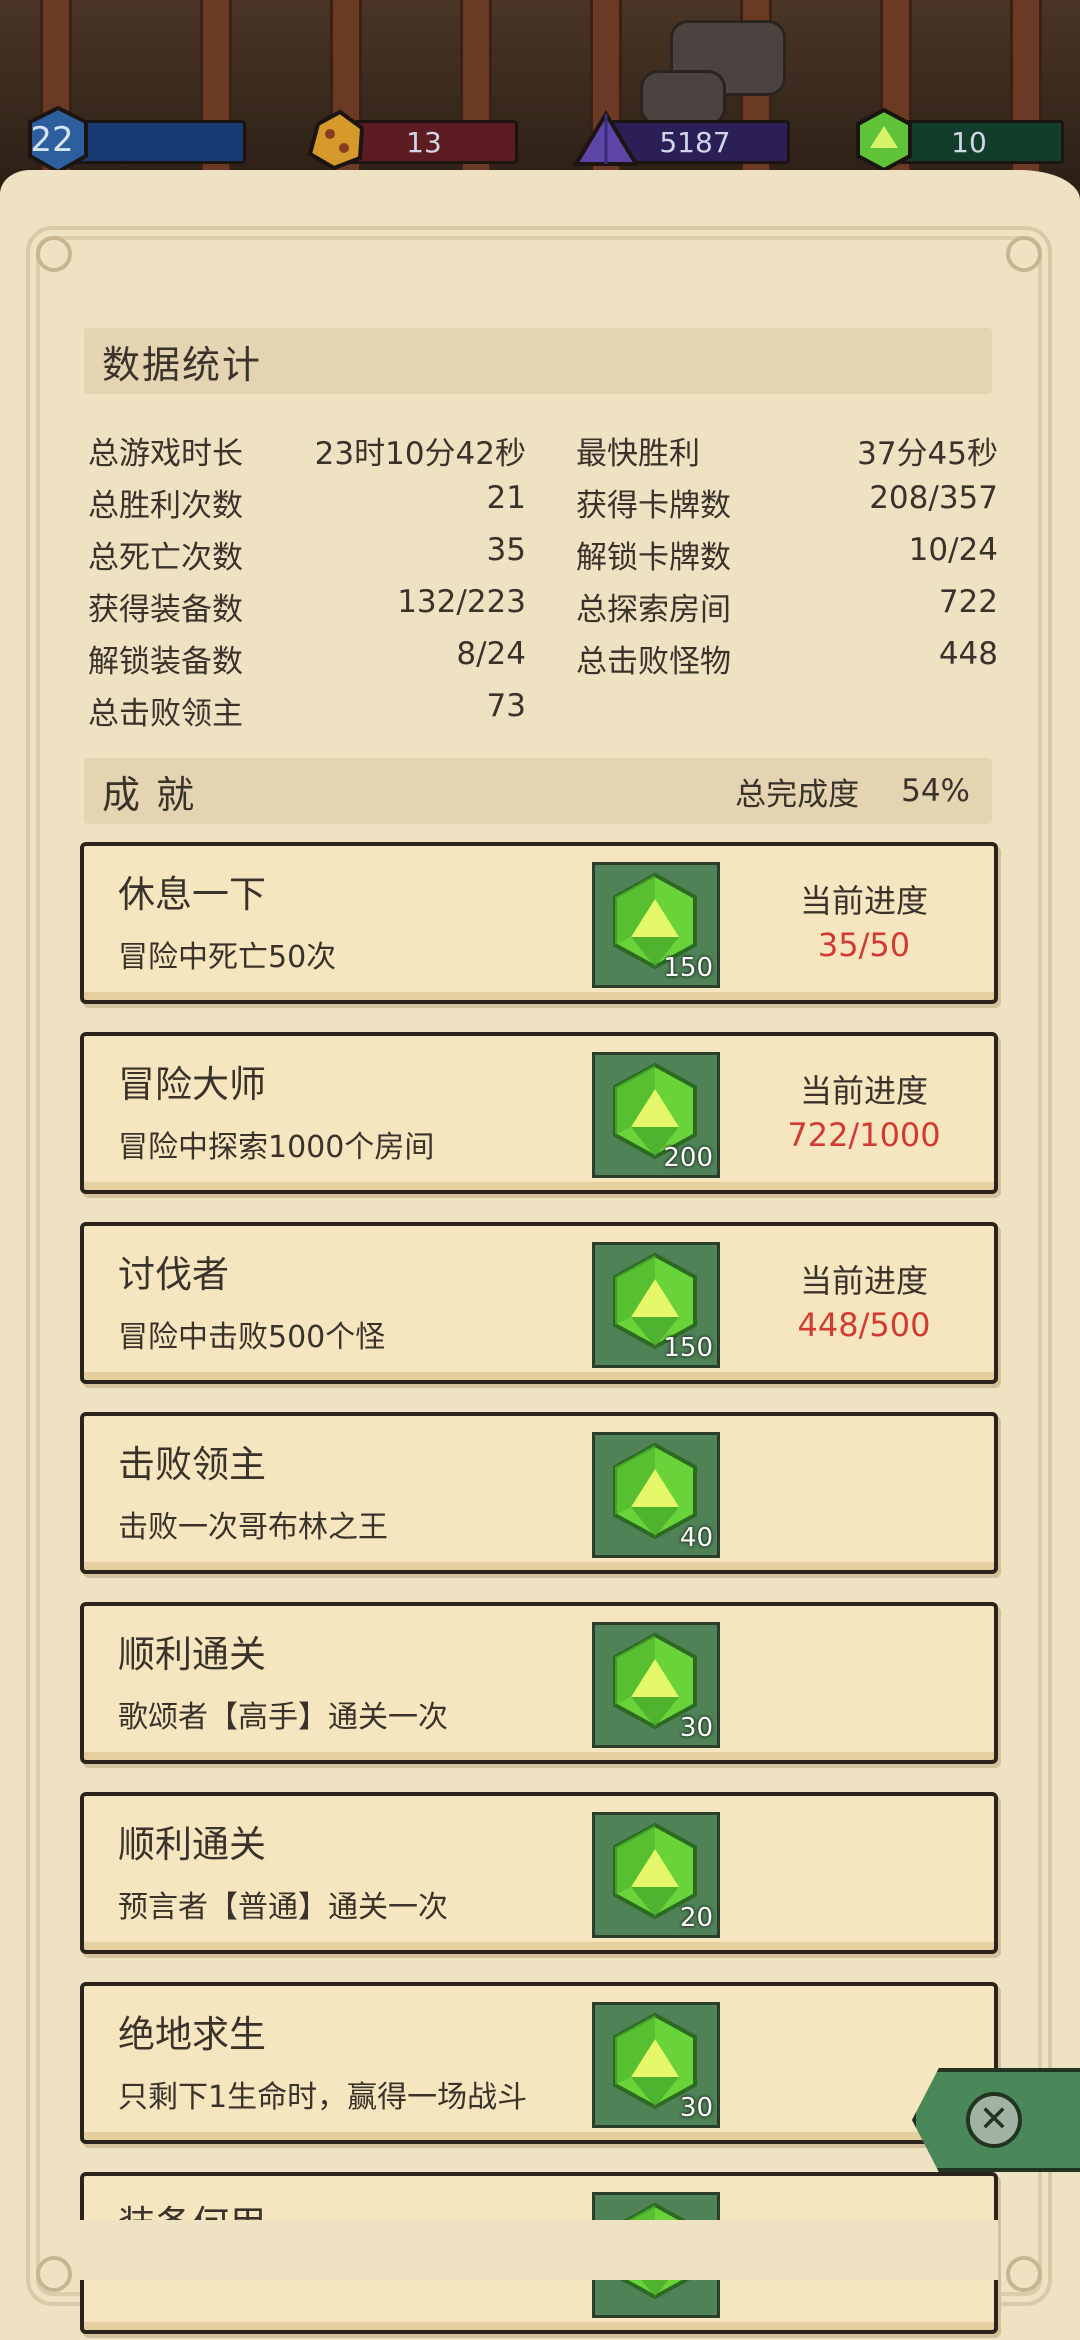 The image size is (1080, 2340). I want to click on achievement-title: 休息一下, so click(192, 894).